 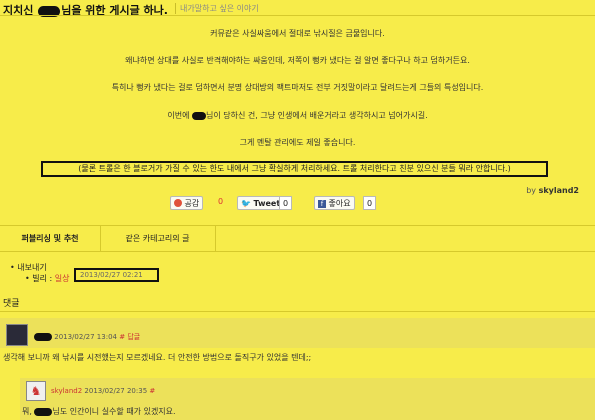 I want to click on p4-suffix: 님이 당하신 건, 그냥 인생에서 배운거라고 생각하시고 넘어가시길., so click(x=317, y=115).